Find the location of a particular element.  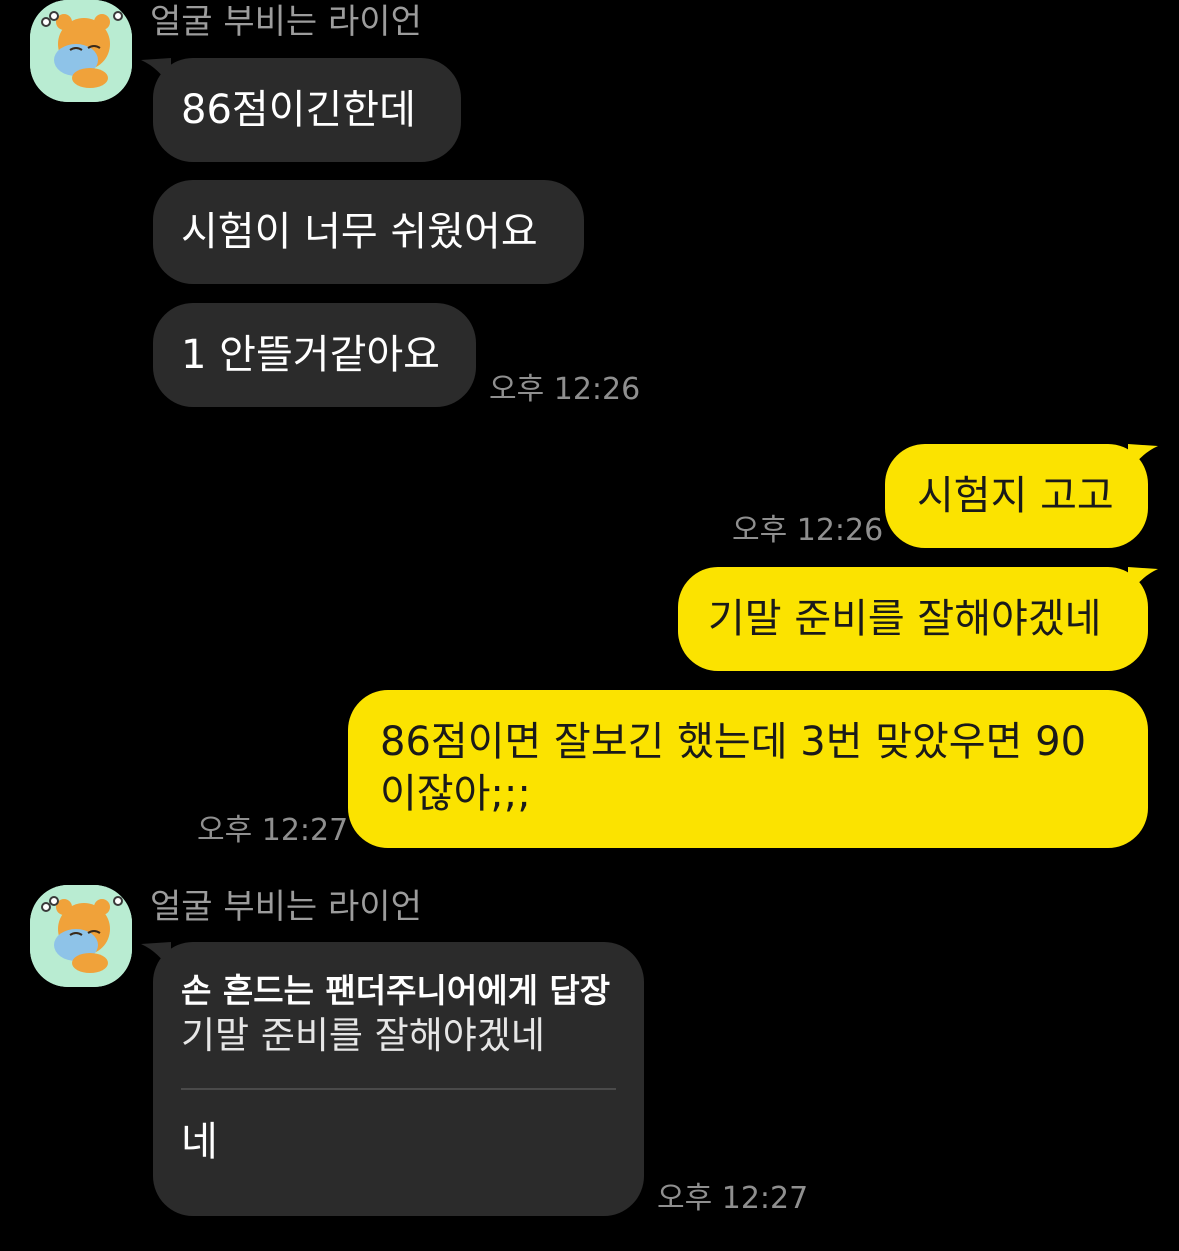

incoming-message-3: 1 안뜰거같아요 is located at coordinates (314, 355).